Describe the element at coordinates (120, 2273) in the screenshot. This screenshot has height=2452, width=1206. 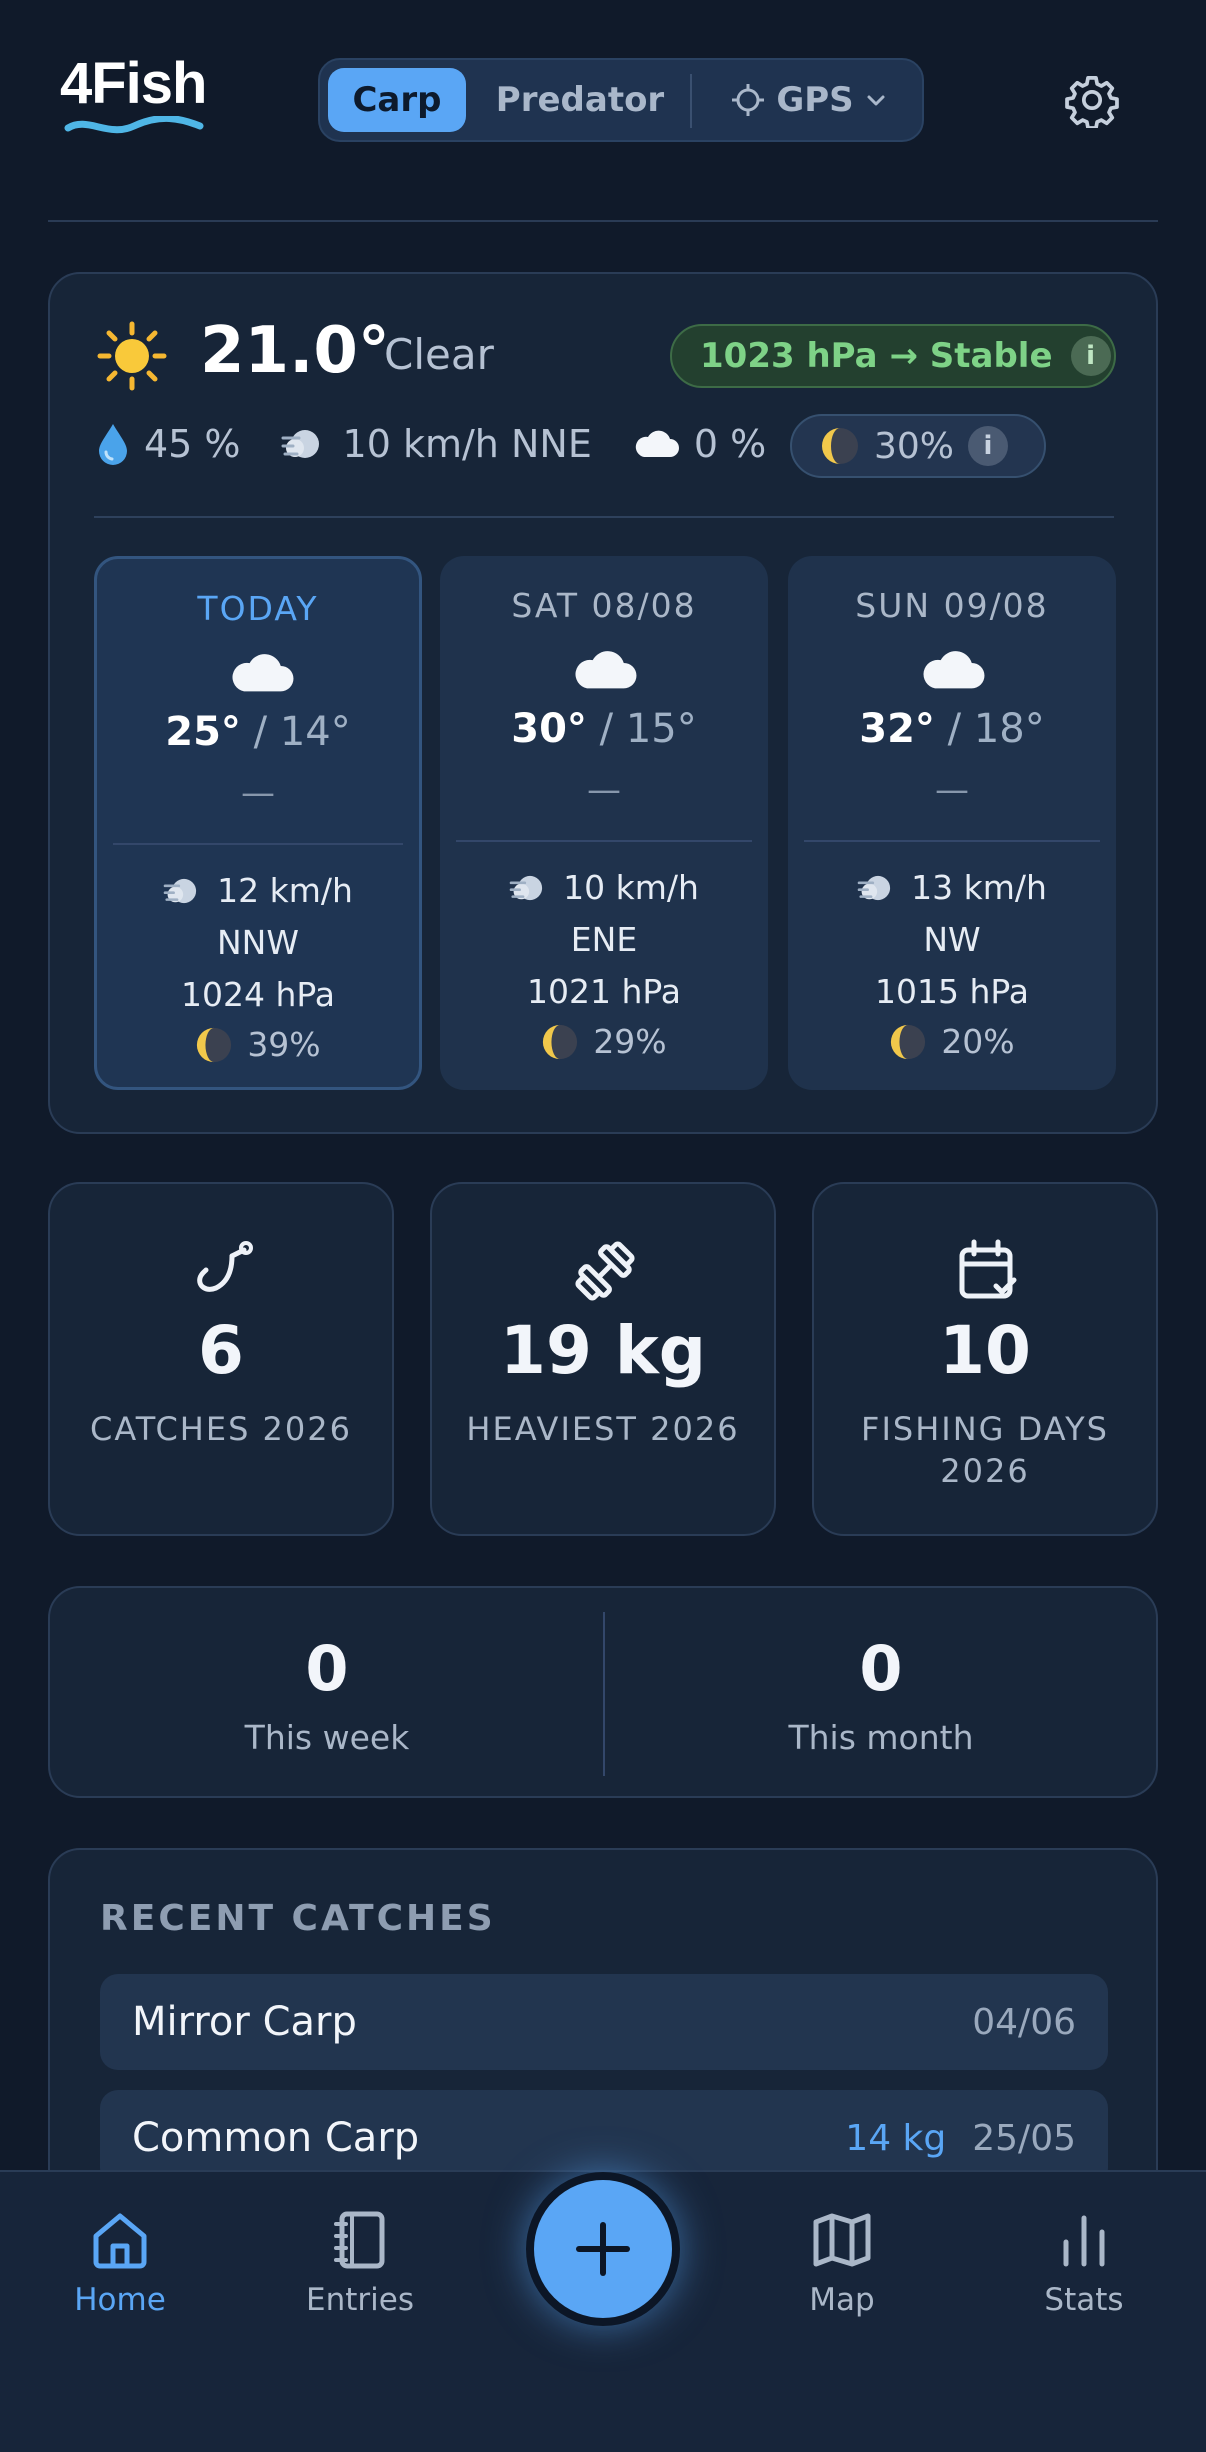
I see `nav-home: Home` at that location.